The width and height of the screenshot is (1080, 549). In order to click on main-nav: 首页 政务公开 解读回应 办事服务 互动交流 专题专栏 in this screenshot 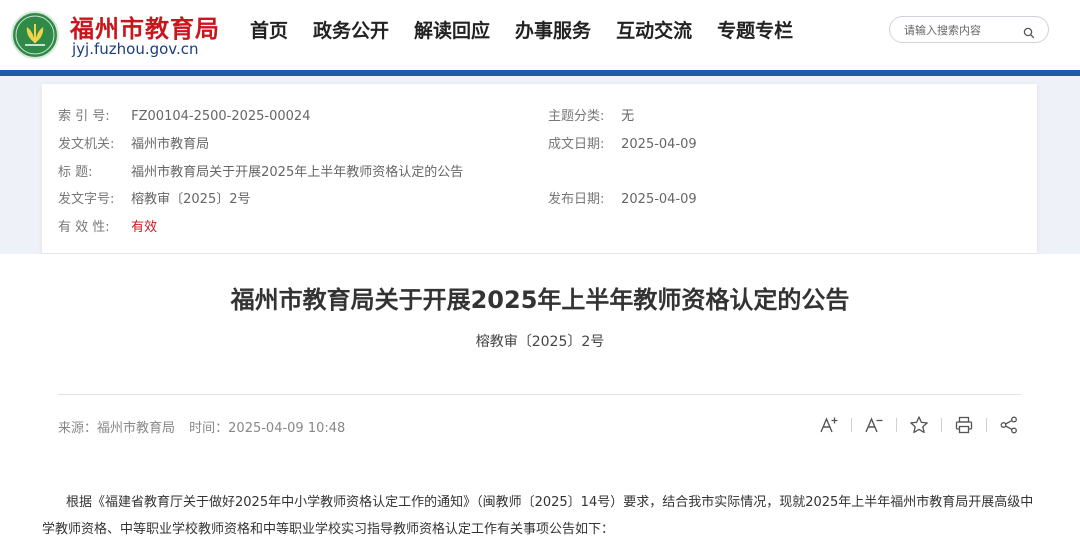, I will do `click(534, 31)`.